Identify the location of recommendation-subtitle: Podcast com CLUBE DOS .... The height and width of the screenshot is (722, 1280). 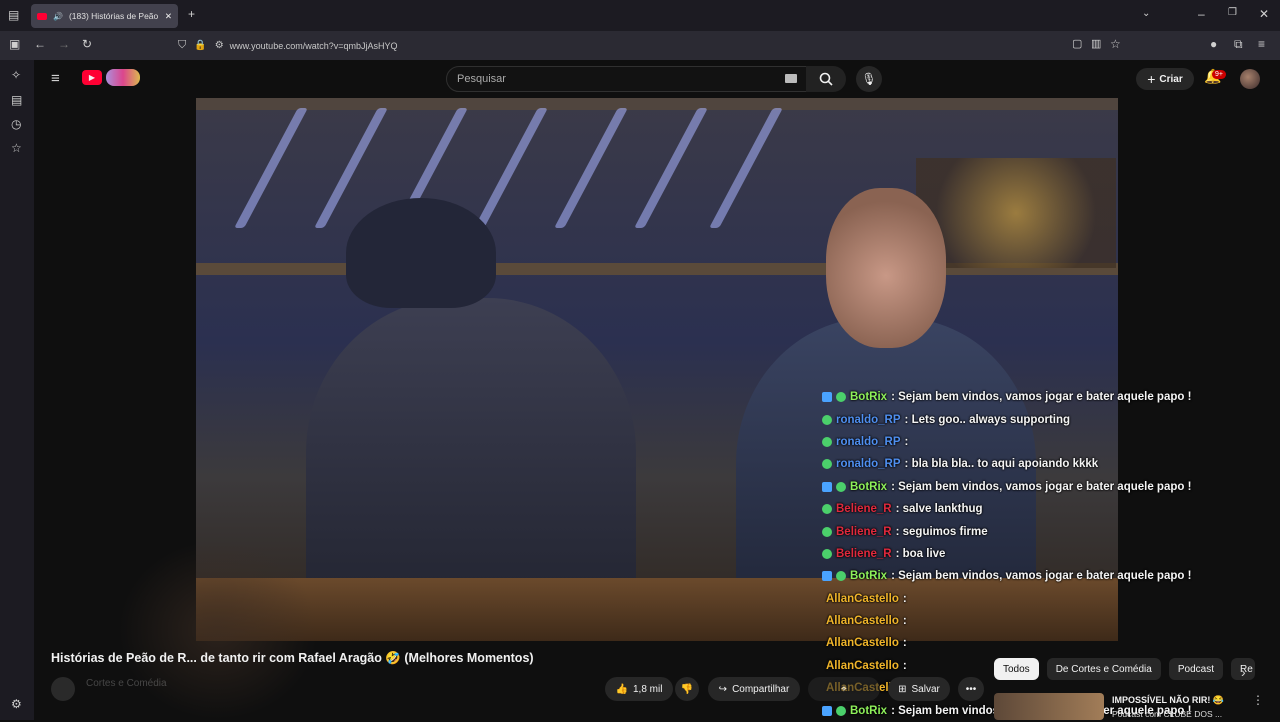
(1167, 714).